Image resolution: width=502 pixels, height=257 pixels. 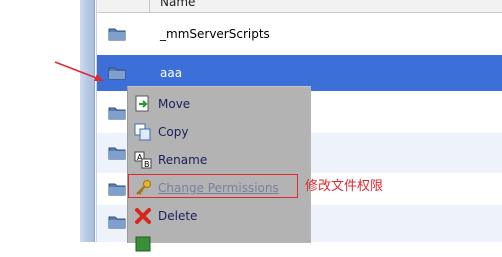 What do you see at coordinates (299, 6) in the screenshot?
I see `column-header: Name` at bounding box center [299, 6].